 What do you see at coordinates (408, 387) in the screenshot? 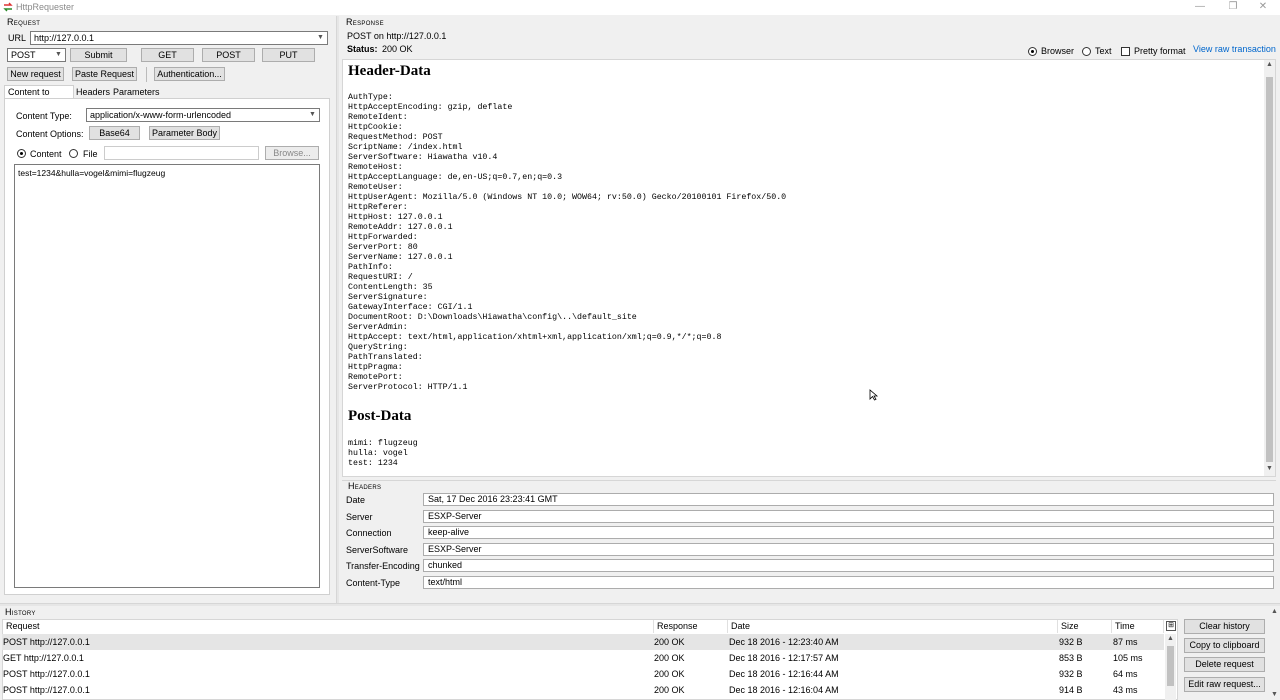
I see `header-data-line: ServerProtocol: HTTP/1.1` at bounding box center [408, 387].